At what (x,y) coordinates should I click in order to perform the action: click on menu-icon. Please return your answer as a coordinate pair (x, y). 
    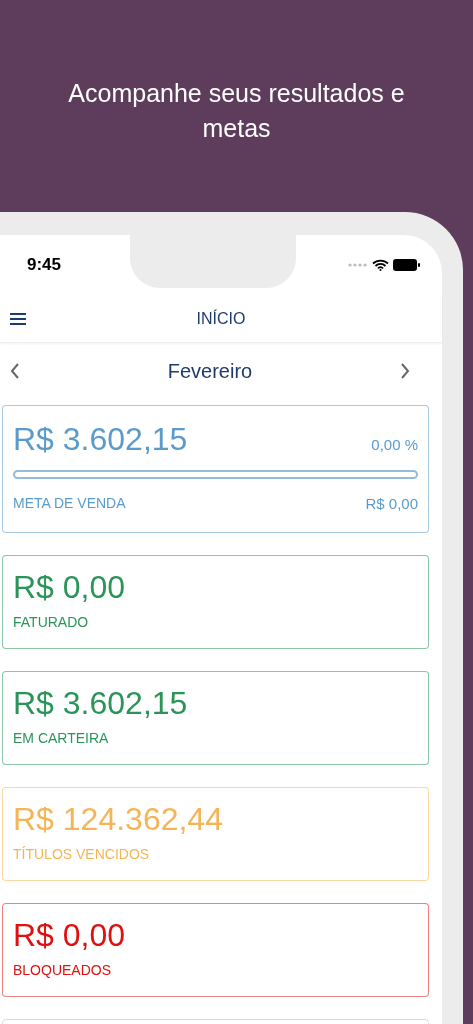
    Looking at the image, I should click on (18, 318).